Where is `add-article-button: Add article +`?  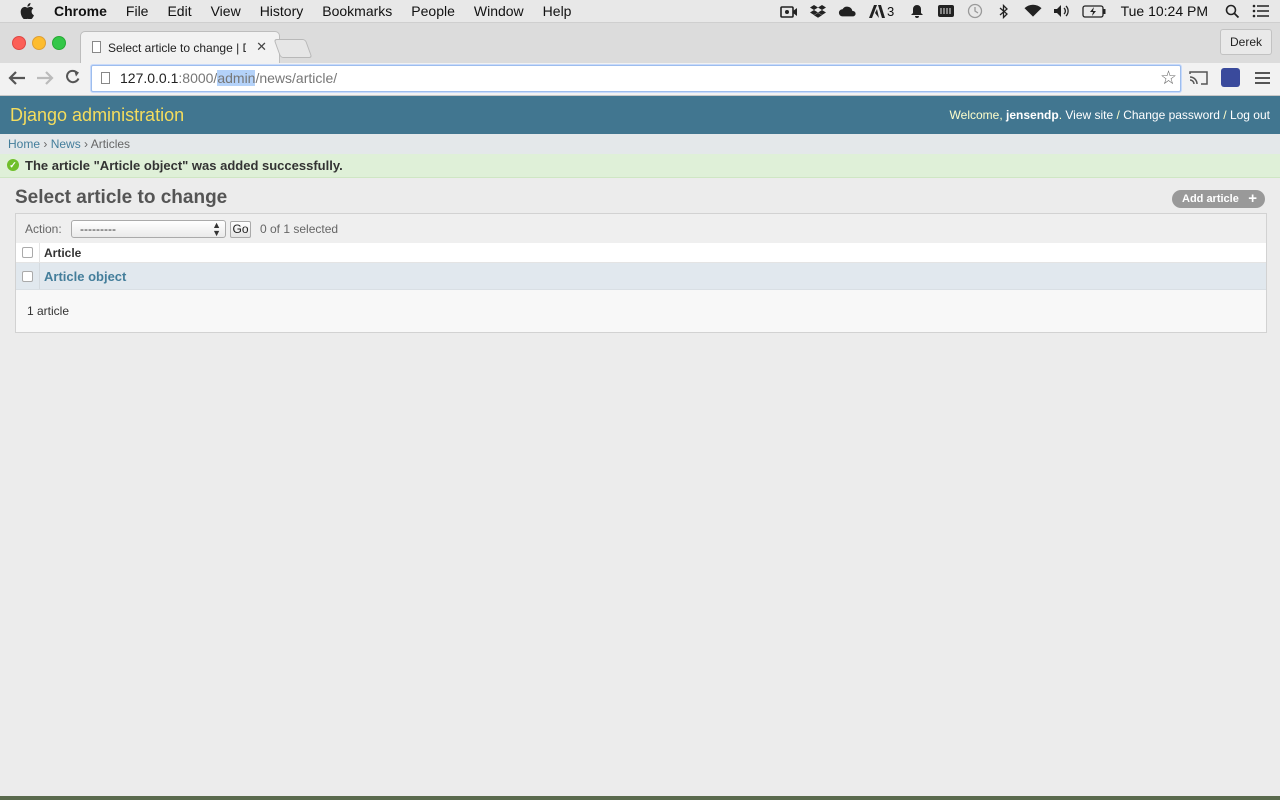 add-article-button: Add article + is located at coordinates (1218, 199).